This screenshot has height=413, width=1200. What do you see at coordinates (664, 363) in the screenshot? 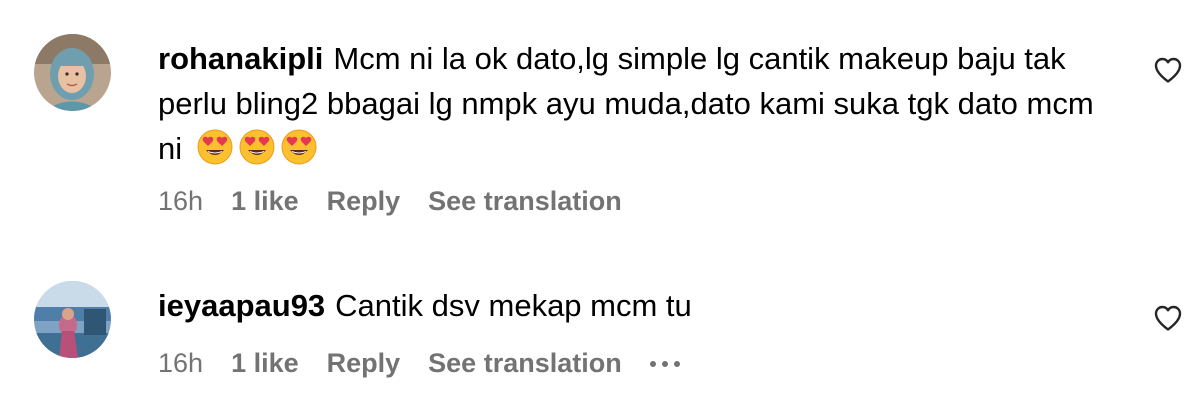
I see `more-options-icon` at bounding box center [664, 363].